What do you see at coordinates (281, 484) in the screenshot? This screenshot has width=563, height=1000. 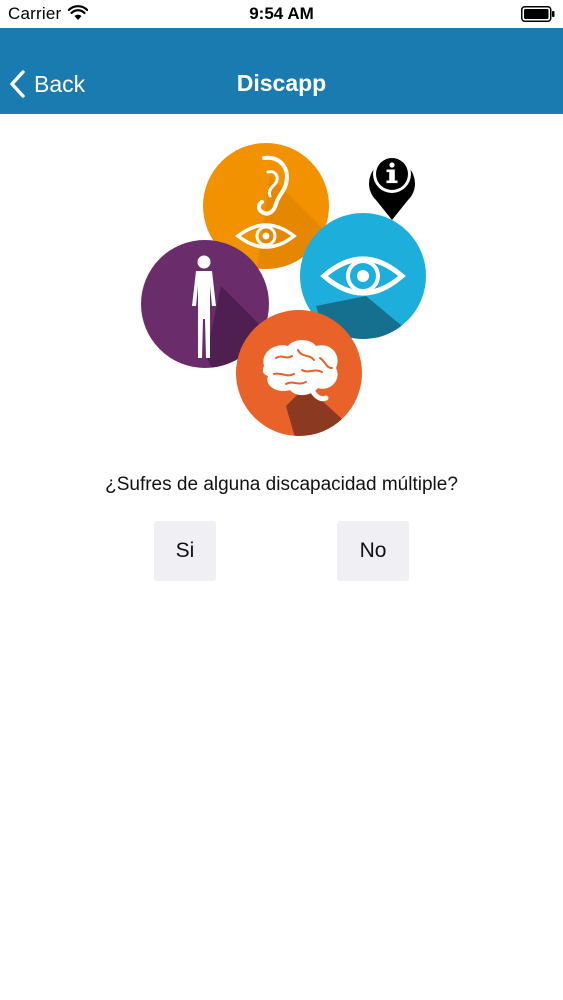 I see `multiple-disability-question: ¿Sufres de alguna discapacidad múltiple?` at bounding box center [281, 484].